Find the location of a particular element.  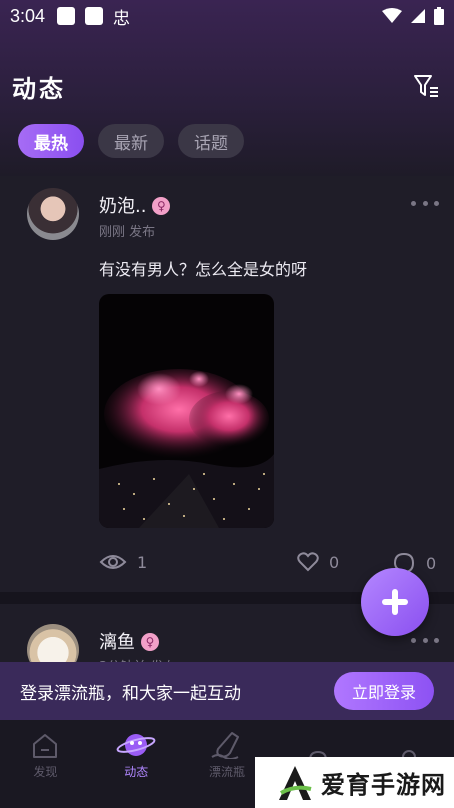

post-text: 有没有男人？怎么全是女的呀 is located at coordinates (203, 269).